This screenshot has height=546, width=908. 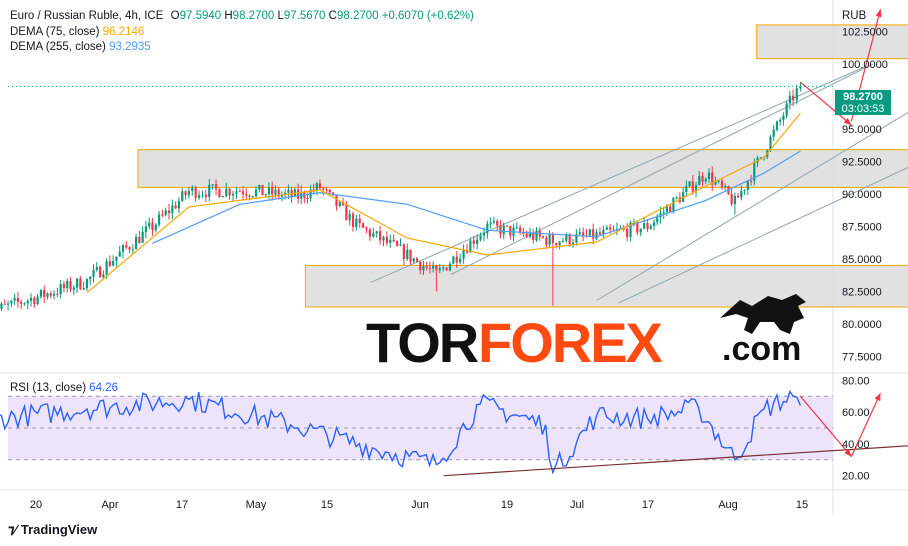 What do you see at coordinates (577, 505) in the screenshot?
I see `time-tick-label: Jul` at bounding box center [577, 505].